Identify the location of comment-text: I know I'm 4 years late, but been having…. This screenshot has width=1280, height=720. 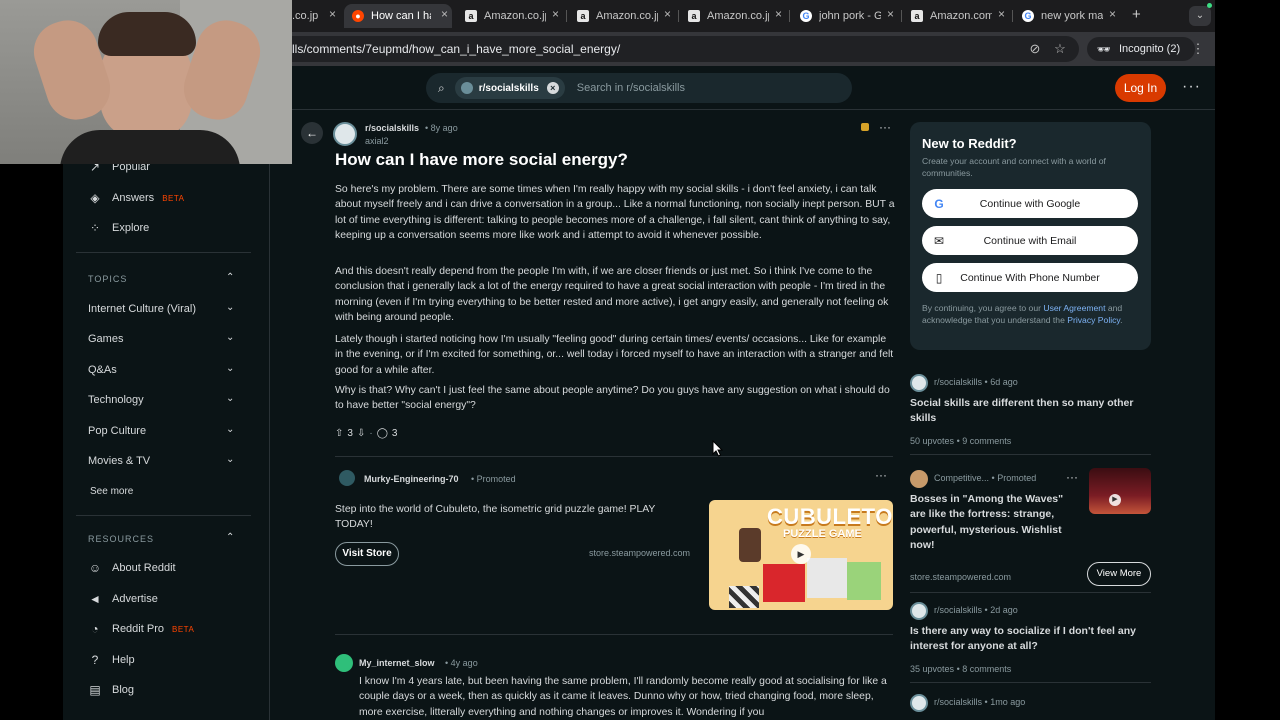
(623, 697).